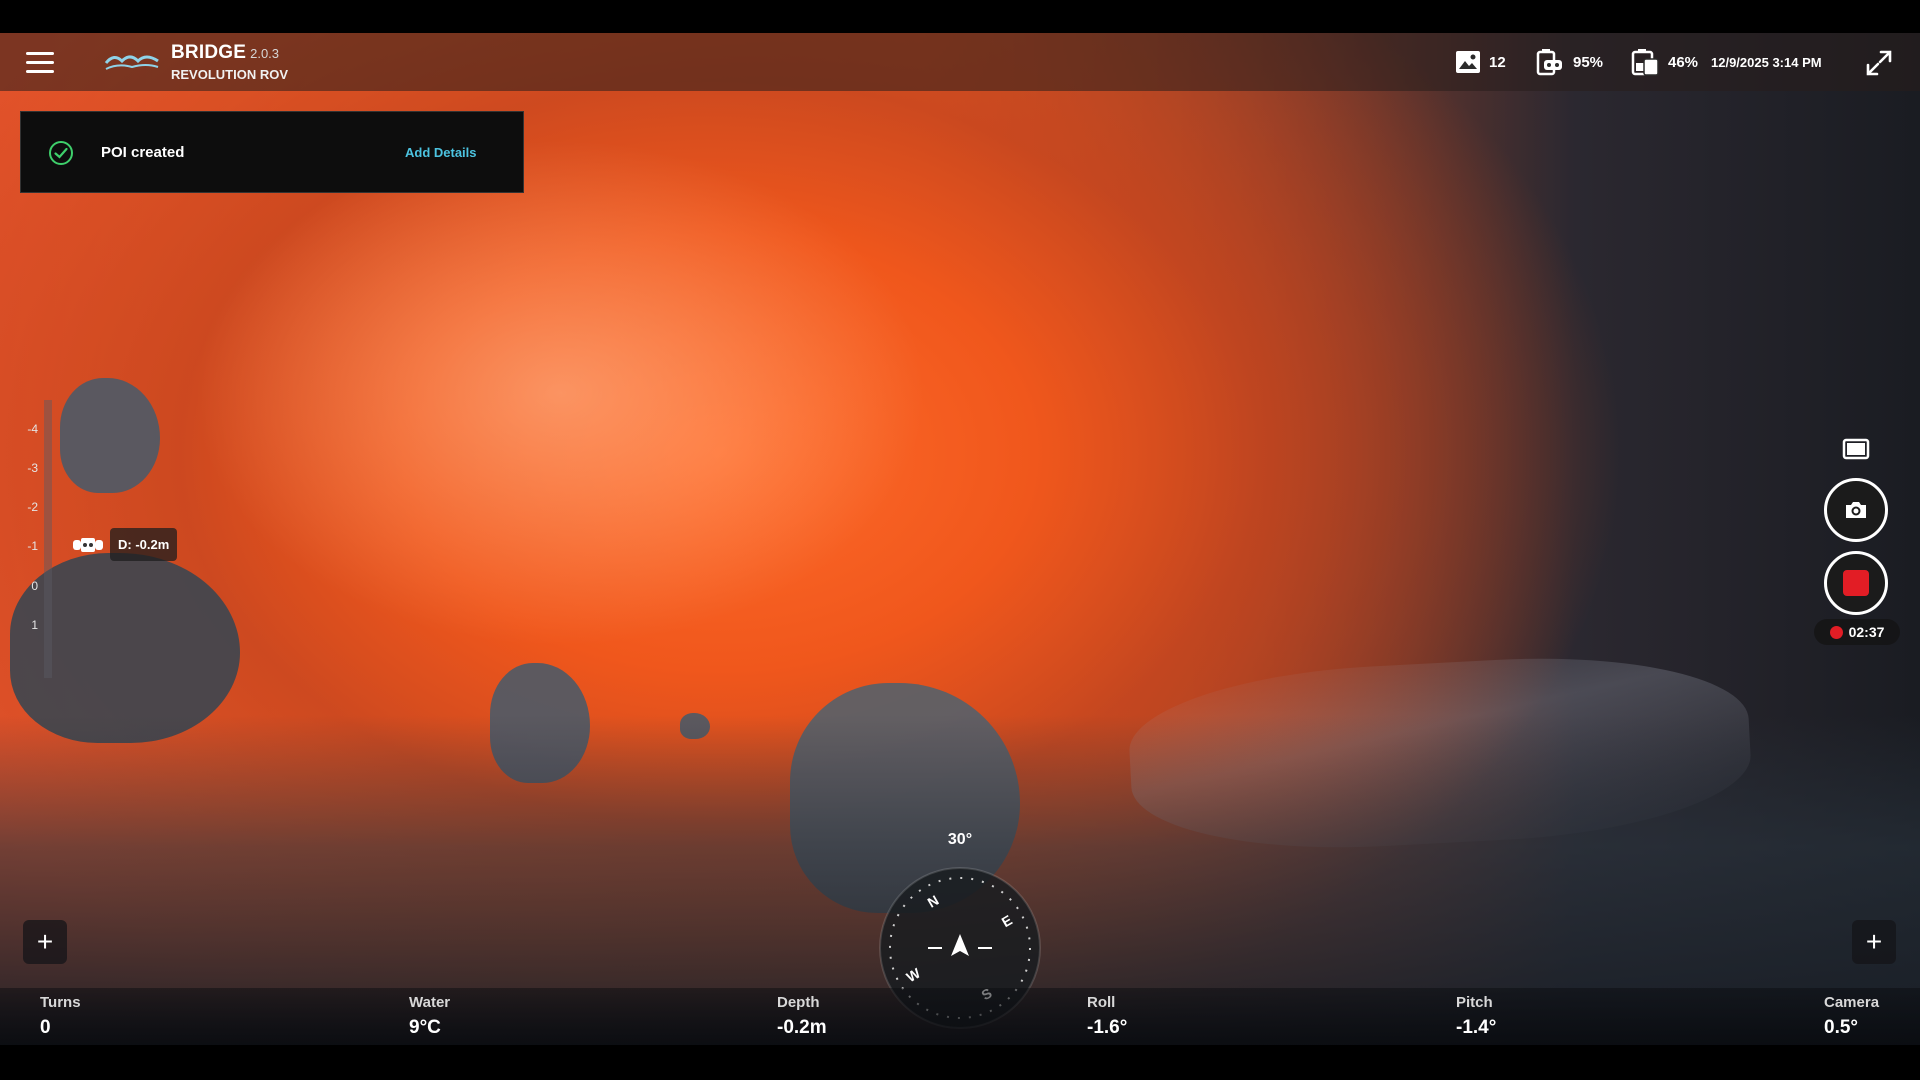 Image resolution: width=1920 pixels, height=1080 pixels. I want to click on menu-icon, so click(40, 63).